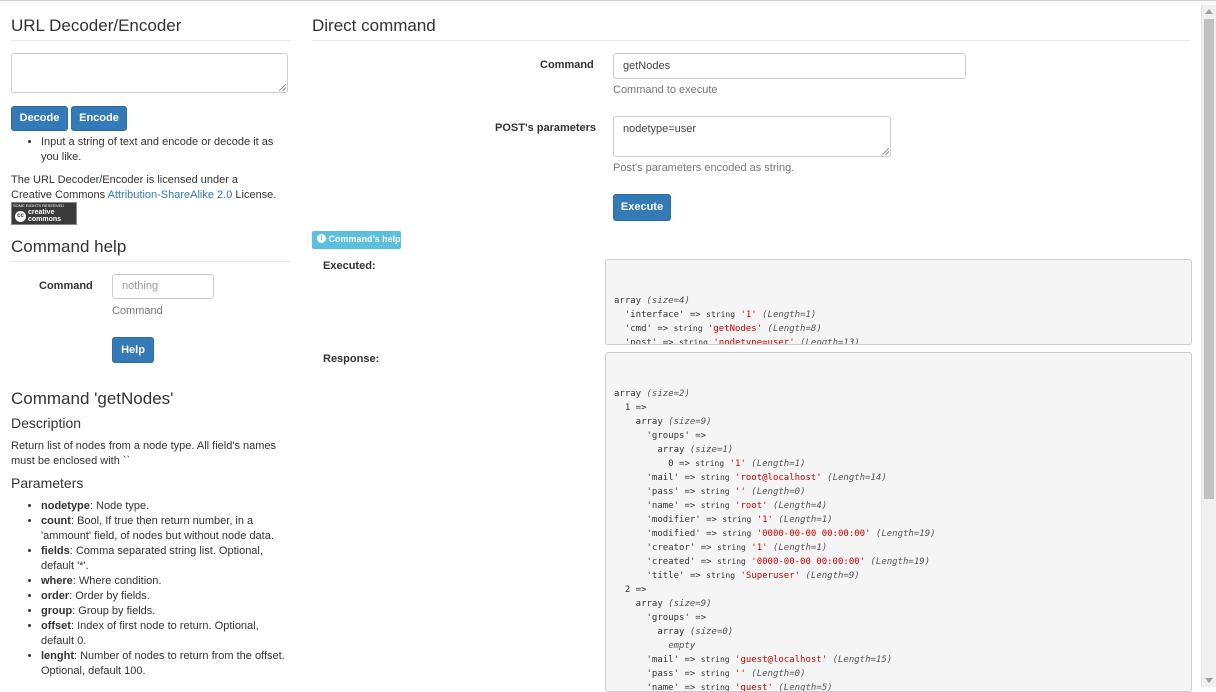 This screenshot has width=1216, height=692. Describe the element at coordinates (99, 118) in the screenshot. I see `encode-button: Encode` at that location.